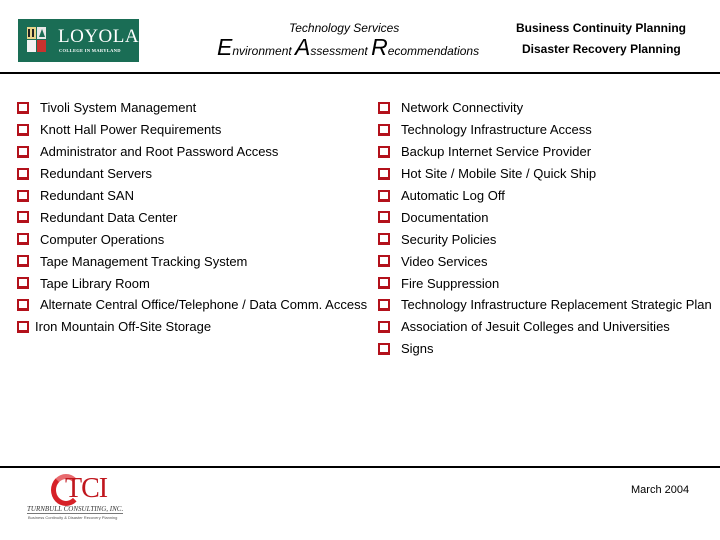  What do you see at coordinates (379, 47) in the screenshot?
I see `title-initial-r: R` at bounding box center [379, 47].